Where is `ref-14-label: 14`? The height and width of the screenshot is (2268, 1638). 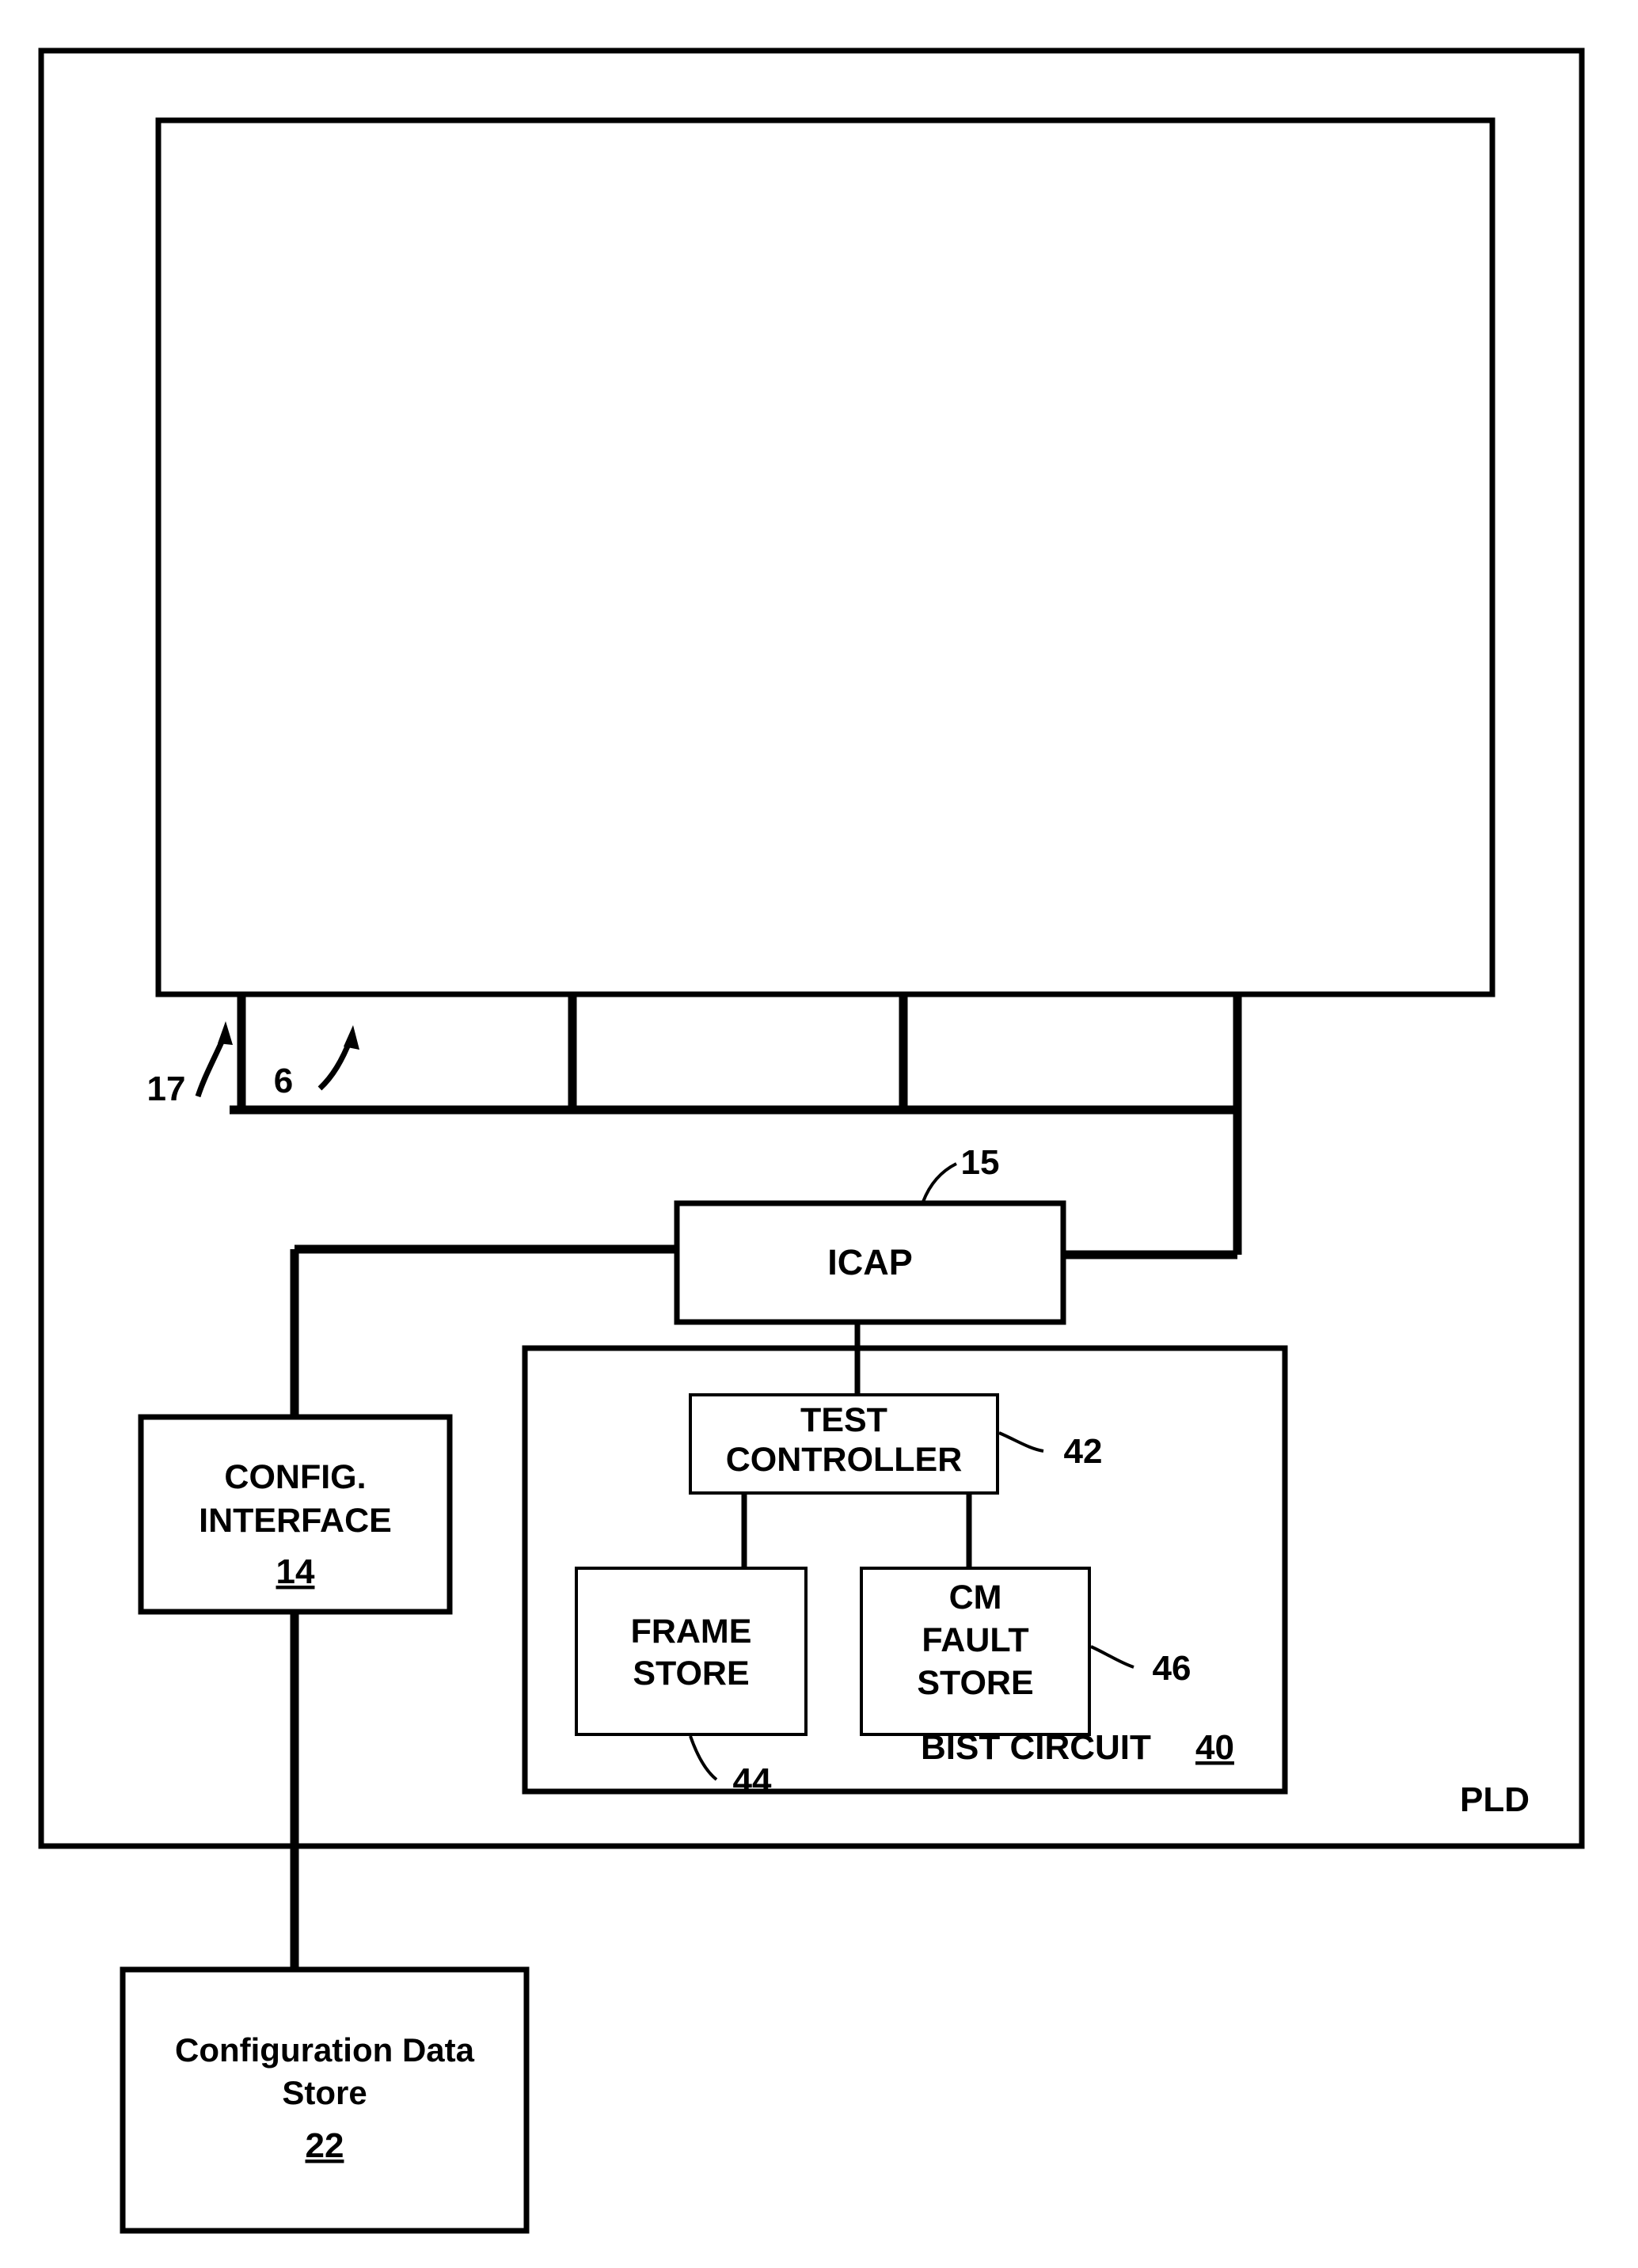
ref-14-label: 14 is located at coordinates (295, 1571).